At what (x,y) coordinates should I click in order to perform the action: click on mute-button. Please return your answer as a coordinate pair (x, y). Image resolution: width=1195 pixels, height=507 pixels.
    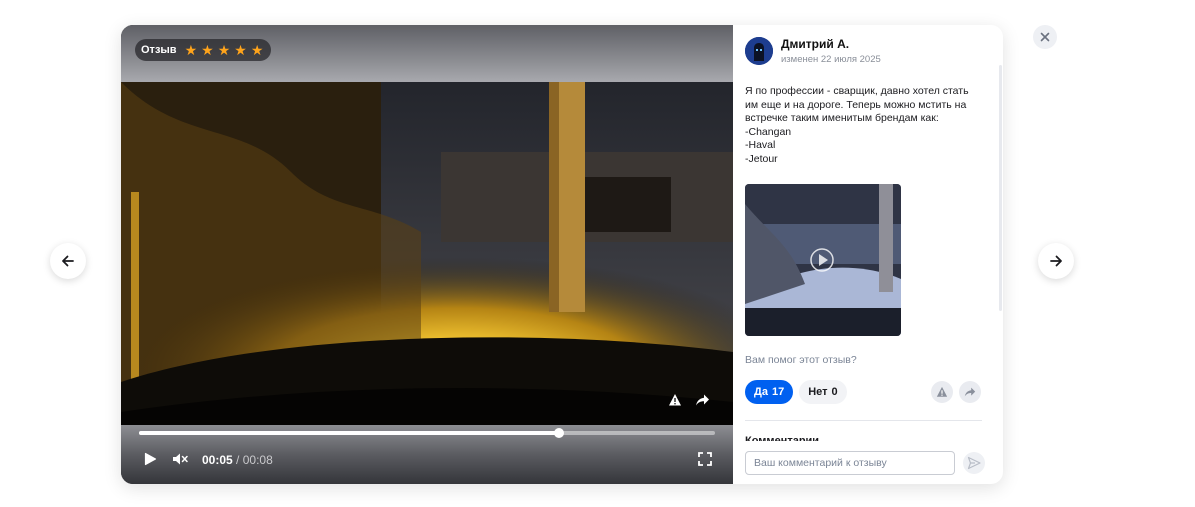
    Looking at the image, I should click on (180, 459).